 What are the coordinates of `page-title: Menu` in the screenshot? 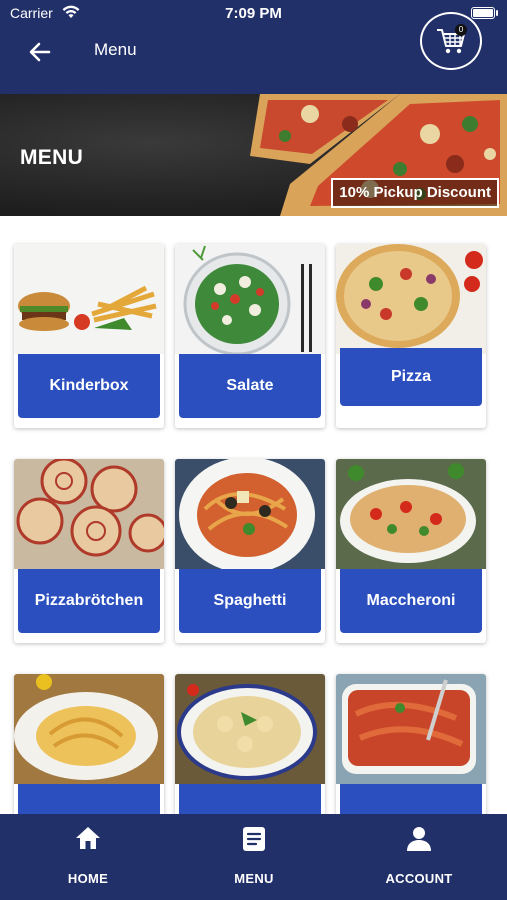 It's located at (115, 49).